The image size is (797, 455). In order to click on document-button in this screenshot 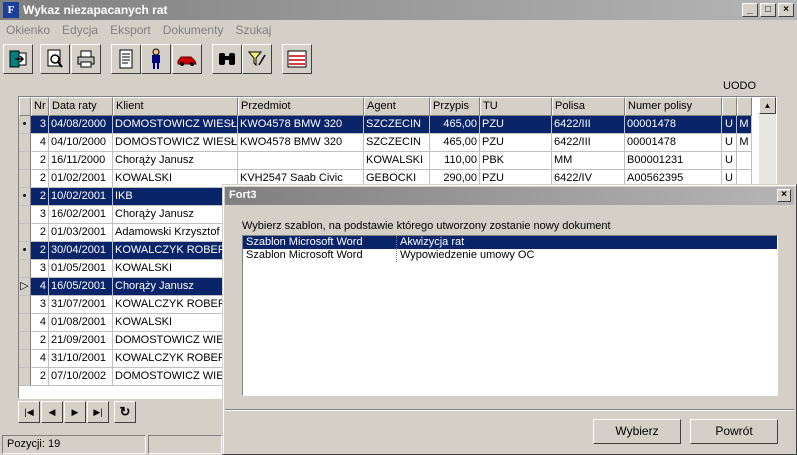, I will do `click(126, 59)`.